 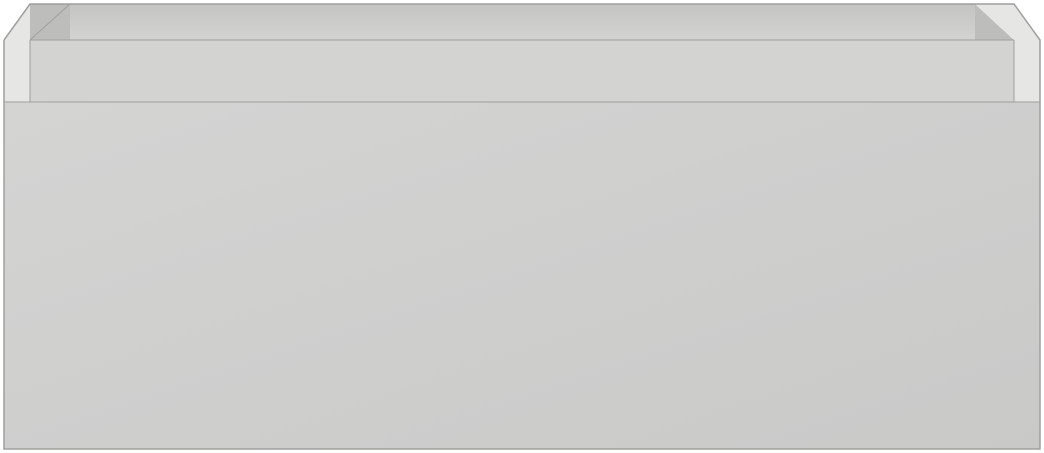 I want to click on drawer-left-rim-post, so click(x=17, y=71).